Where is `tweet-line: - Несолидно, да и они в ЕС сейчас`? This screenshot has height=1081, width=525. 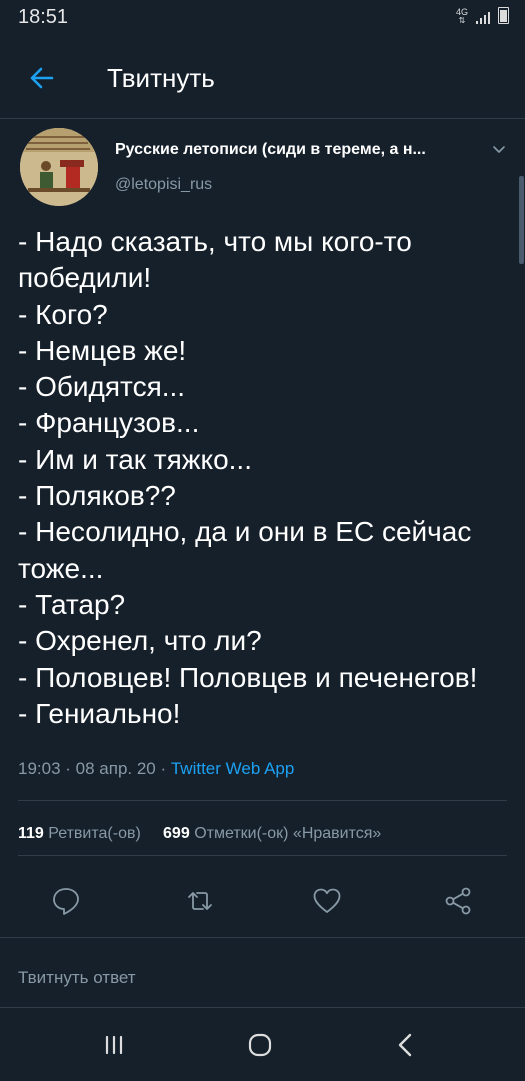
tweet-line: - Несолидно, да и они в ЕС сейчас is located at coordinates (245, 532).